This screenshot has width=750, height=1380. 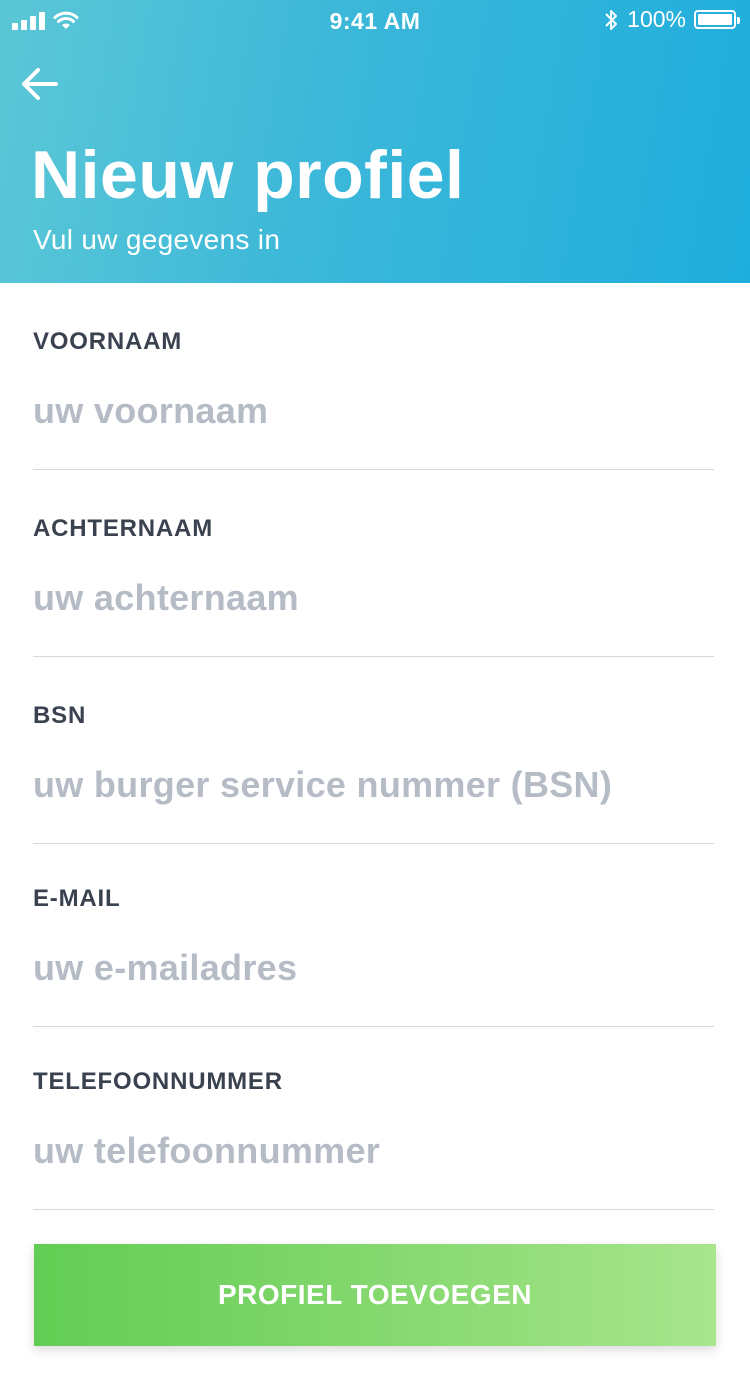 I want to click on achternaam-input, so click(x=373, y=598).